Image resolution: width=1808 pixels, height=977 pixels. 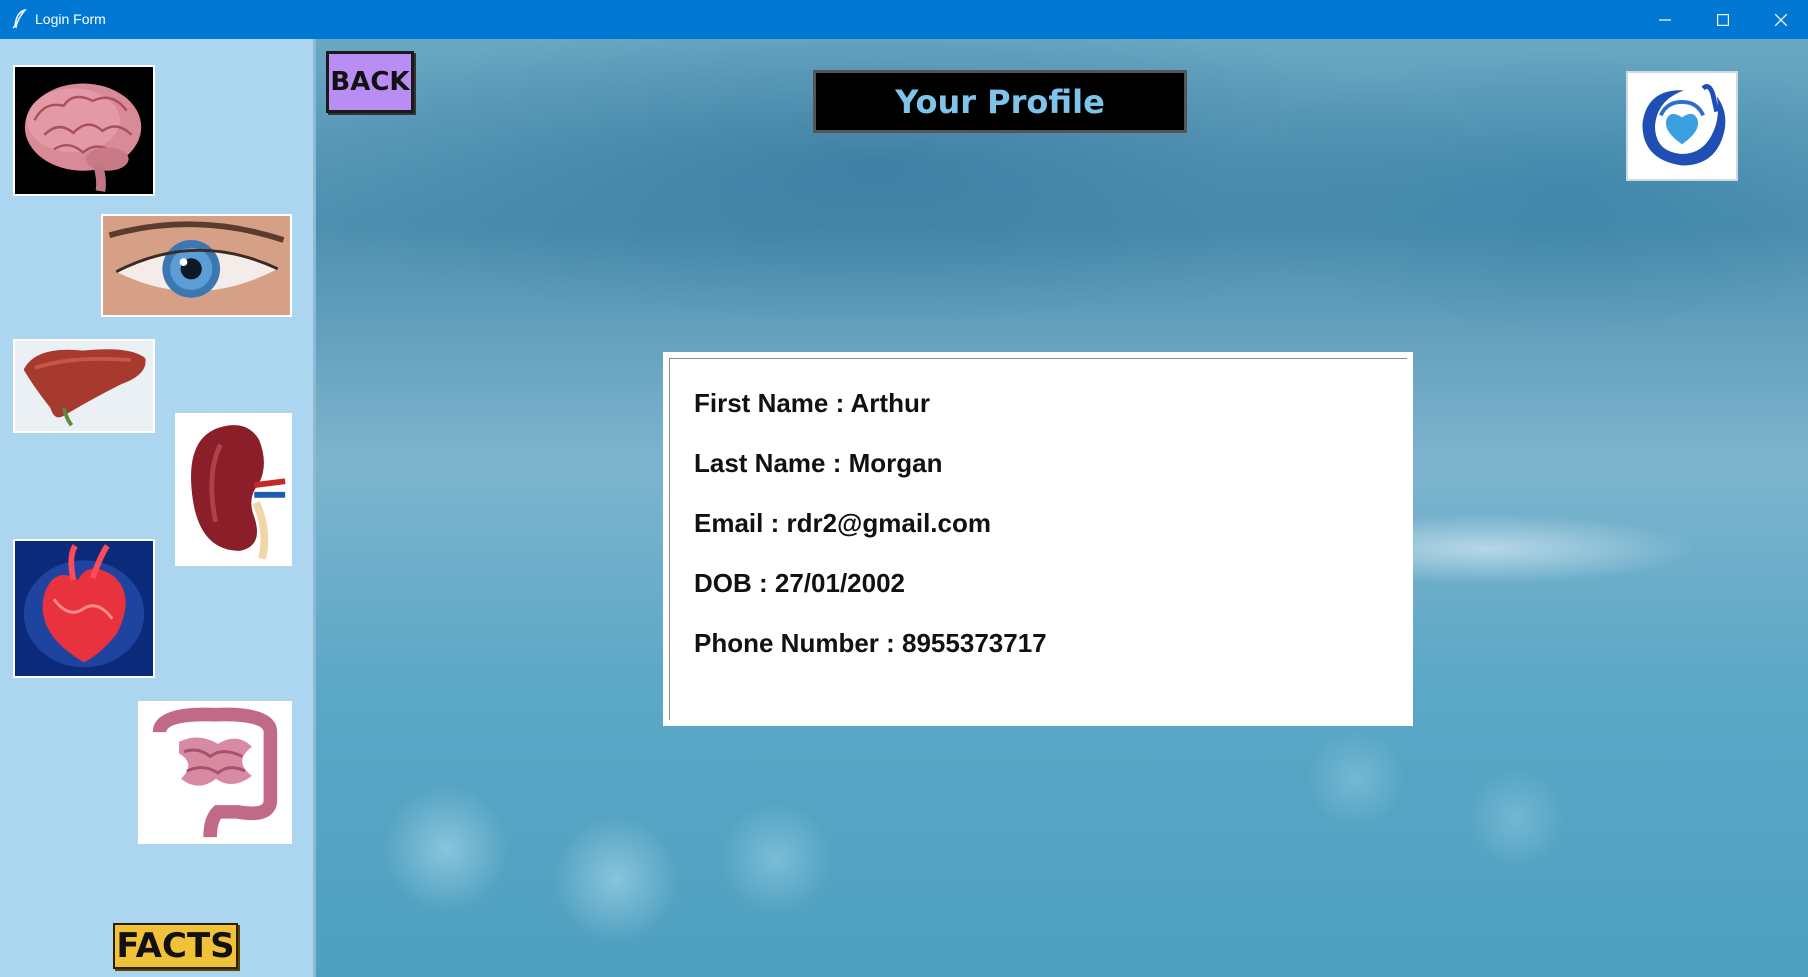 What do you see at coordinates (215, 772) in the screenshot?
I see `intestines-image` at bounding box center [215, 772].